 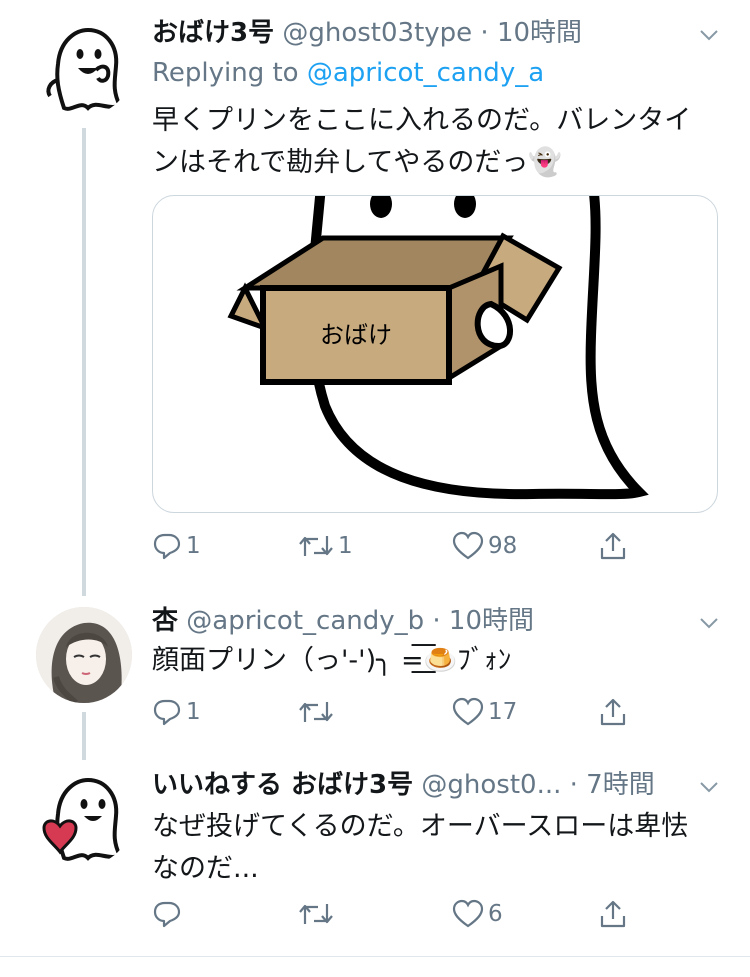 I want to click on user-handle: @apricot_candy_b, so click(x=305, y=621).